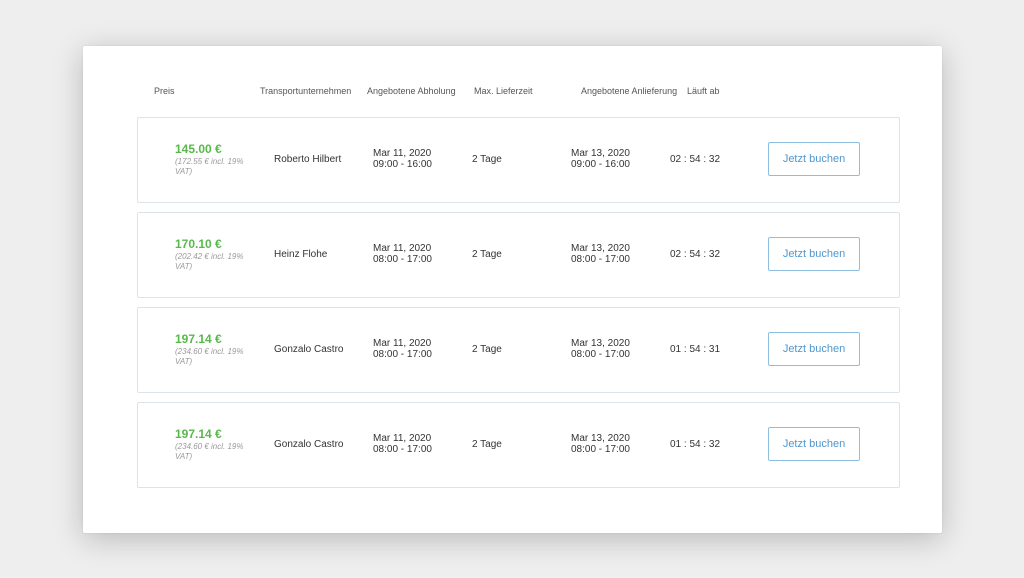 Image resolution: width=1024 pixels, height=578 pixels. What do you see at coordinates (209, 166) in the screenshot?
I see `price-incl-vat: (172.55 € incl. 19% VAT)` at bounding box center [209, 166].